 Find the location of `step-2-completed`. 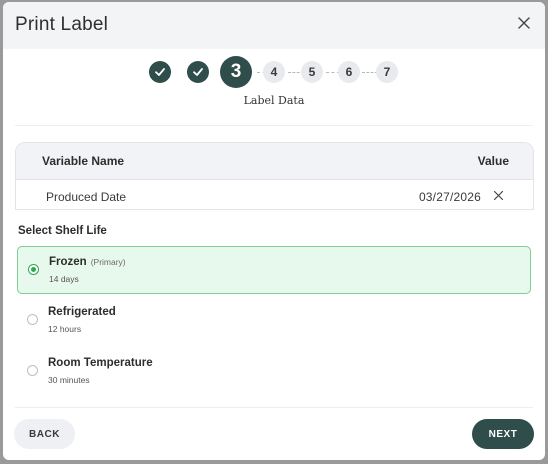

step-2-completed is located at coordinates (198, 72).